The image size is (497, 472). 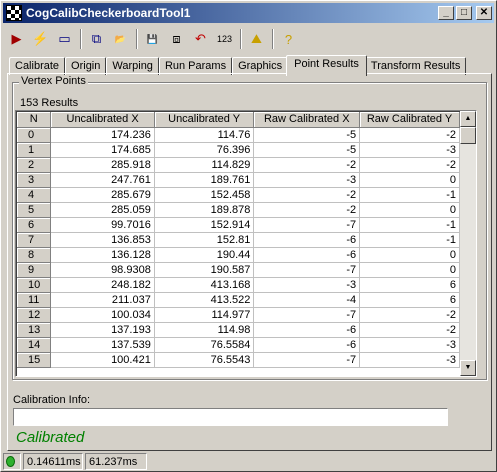 I want to click on counter-icon: 123, so click(x=224, y=39).